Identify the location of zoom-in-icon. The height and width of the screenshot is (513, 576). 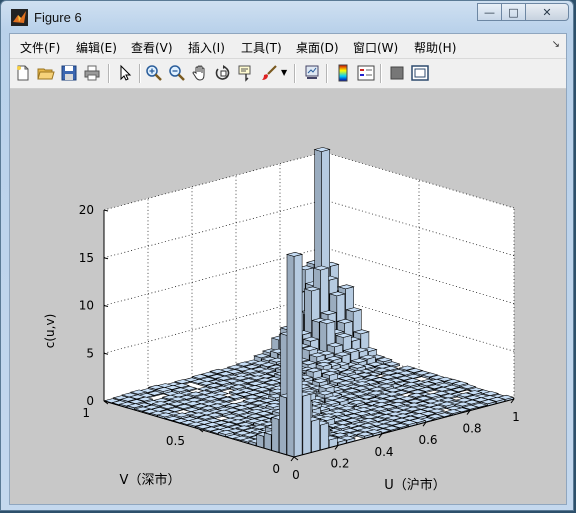
(154, 73).